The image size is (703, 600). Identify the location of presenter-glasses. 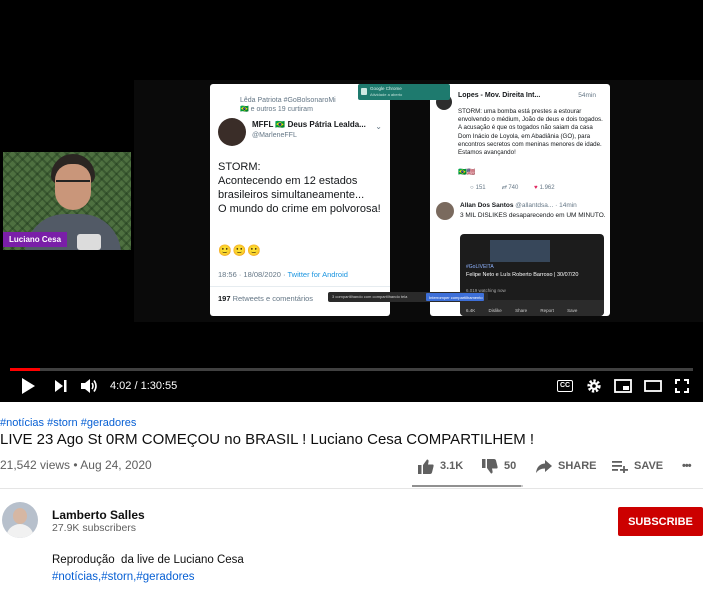
(73, 183).